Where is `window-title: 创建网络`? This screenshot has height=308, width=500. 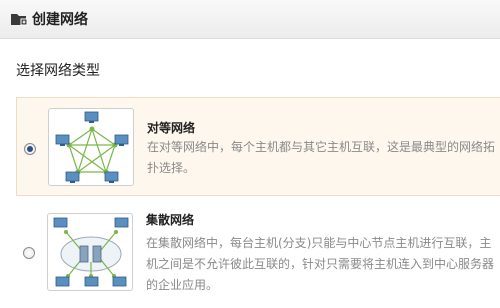 window-title: 创建网络 is located at coordinates (60, 20).